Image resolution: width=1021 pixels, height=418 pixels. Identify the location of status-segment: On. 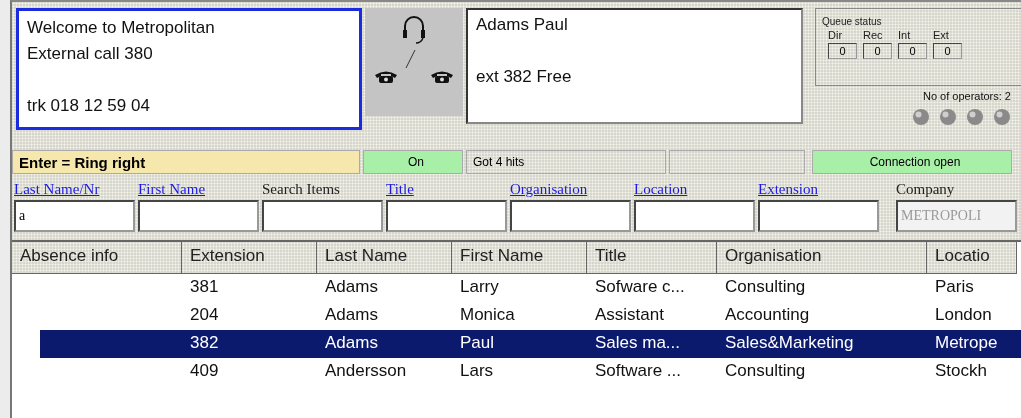
(413, 162).